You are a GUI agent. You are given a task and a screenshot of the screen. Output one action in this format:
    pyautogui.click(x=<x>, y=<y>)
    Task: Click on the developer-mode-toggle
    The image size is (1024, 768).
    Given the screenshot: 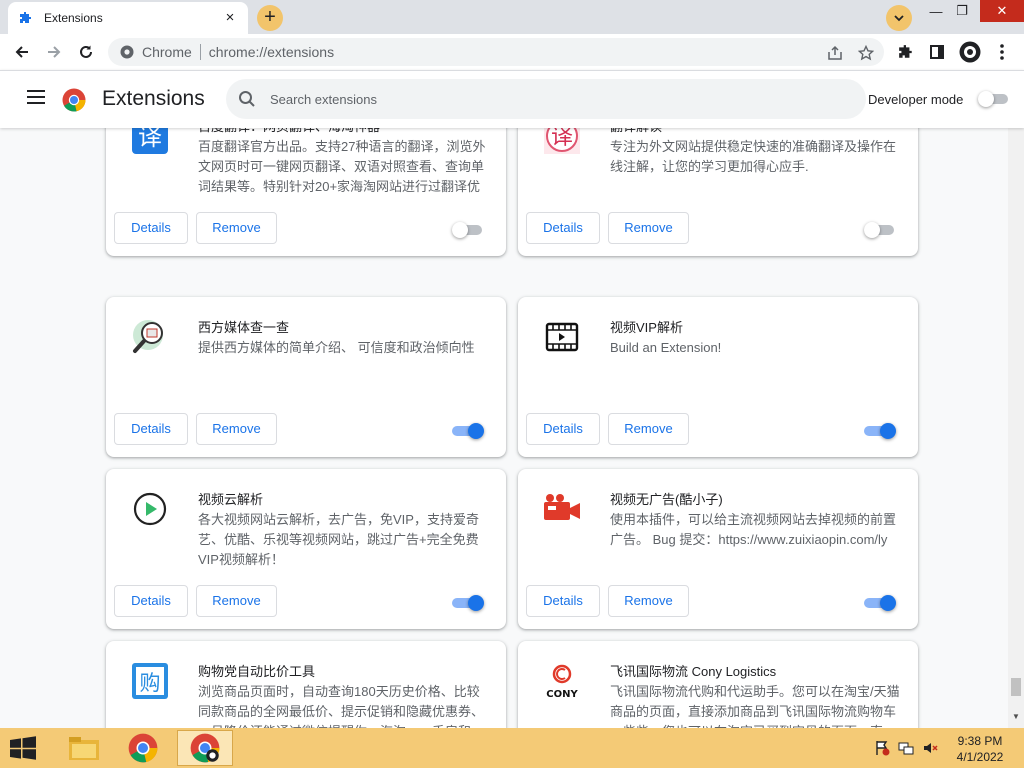 What is the action you would take?
    pyautogui.click(x=995, y=99)
    